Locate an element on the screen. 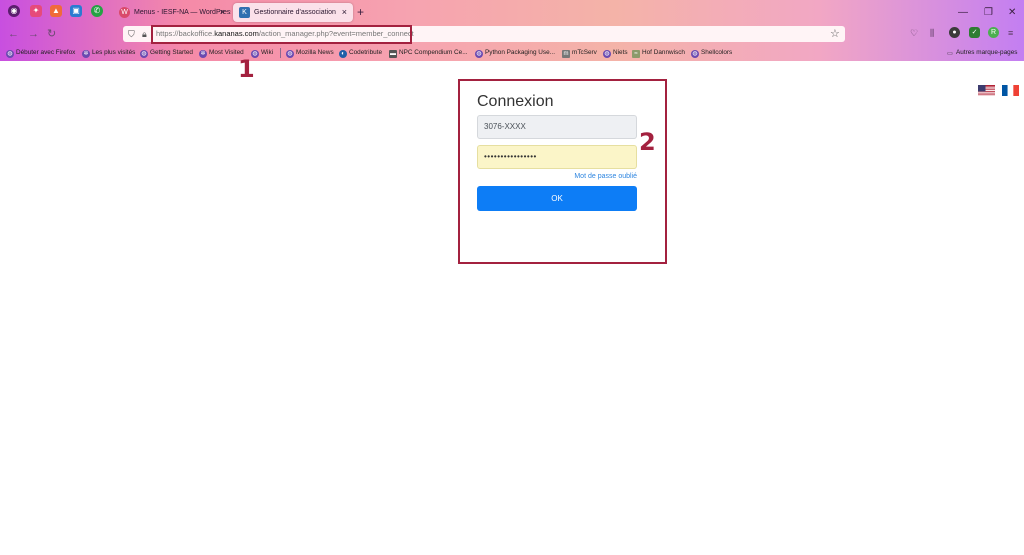 The width and height of the screenshot is (1024, 555). lock-icon: 🔒︎ is located at coordinates (144, 34).